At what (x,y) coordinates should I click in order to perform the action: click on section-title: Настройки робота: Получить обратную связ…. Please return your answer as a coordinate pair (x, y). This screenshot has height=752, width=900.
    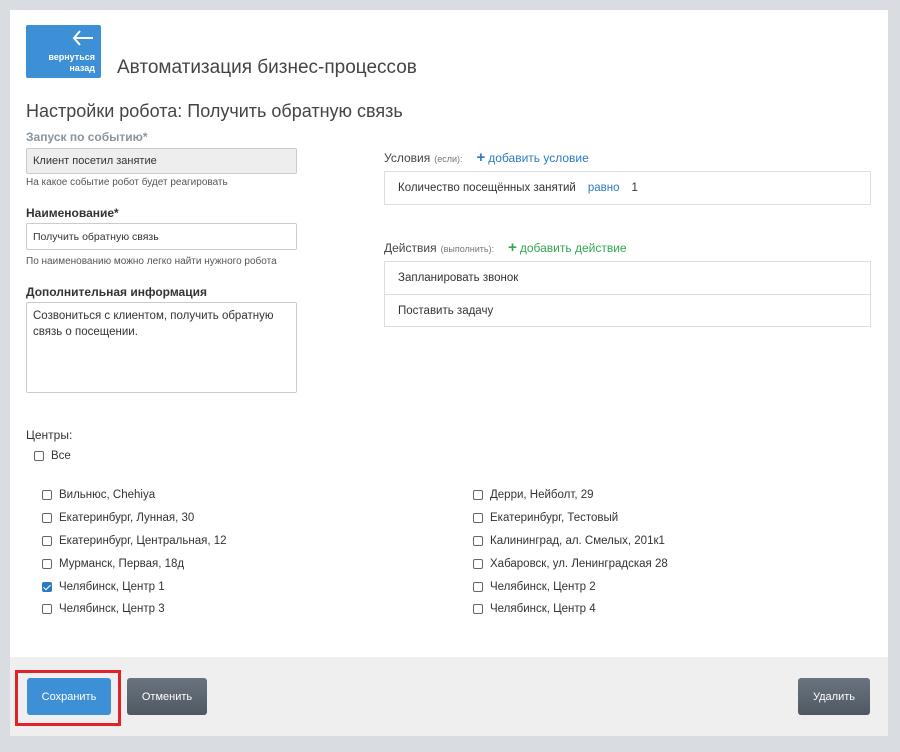
    Looking at the image, I should click on (214, 111).